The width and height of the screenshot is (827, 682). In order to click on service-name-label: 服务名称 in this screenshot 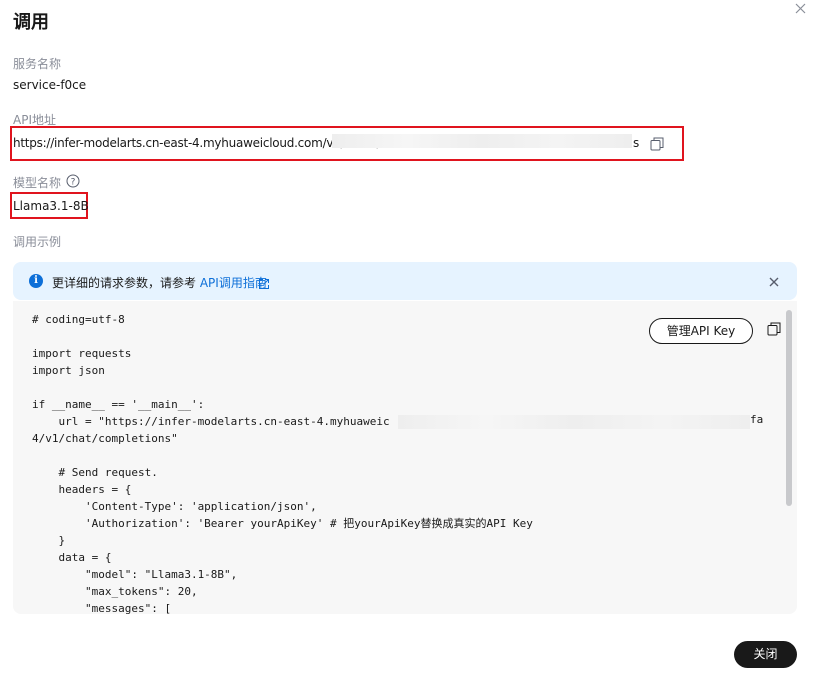, I will do `click(37, 64)`.